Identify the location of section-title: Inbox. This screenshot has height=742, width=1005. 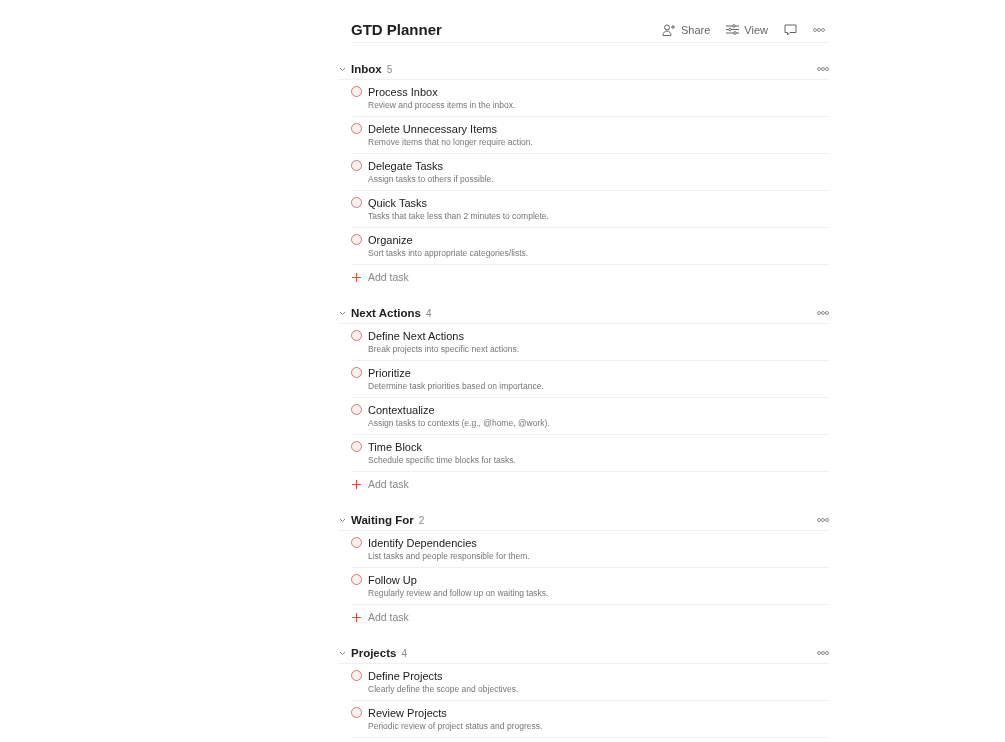
(366, 69).